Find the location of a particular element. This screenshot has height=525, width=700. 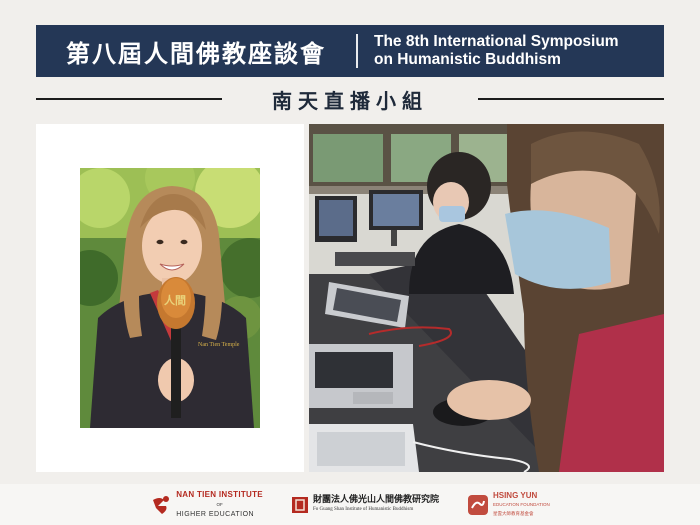

title-divider is located at coordinates (357, 51).